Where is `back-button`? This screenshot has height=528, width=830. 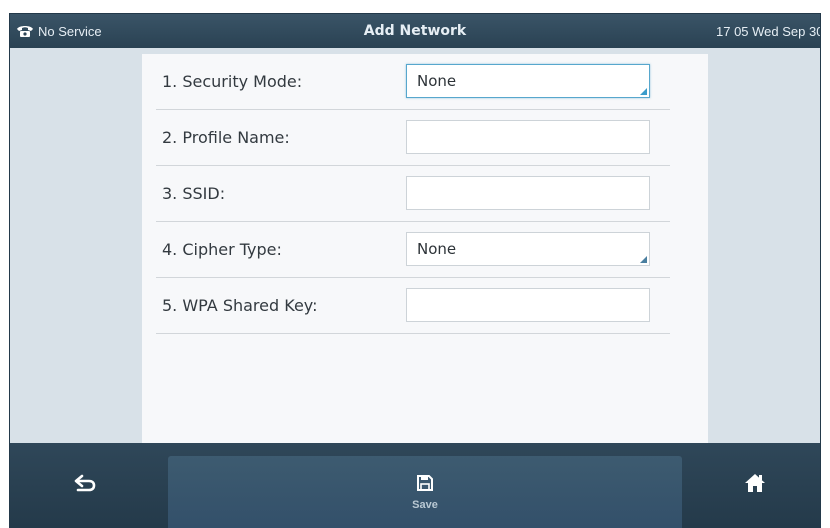
back-button is located at coordinates (85, 485).